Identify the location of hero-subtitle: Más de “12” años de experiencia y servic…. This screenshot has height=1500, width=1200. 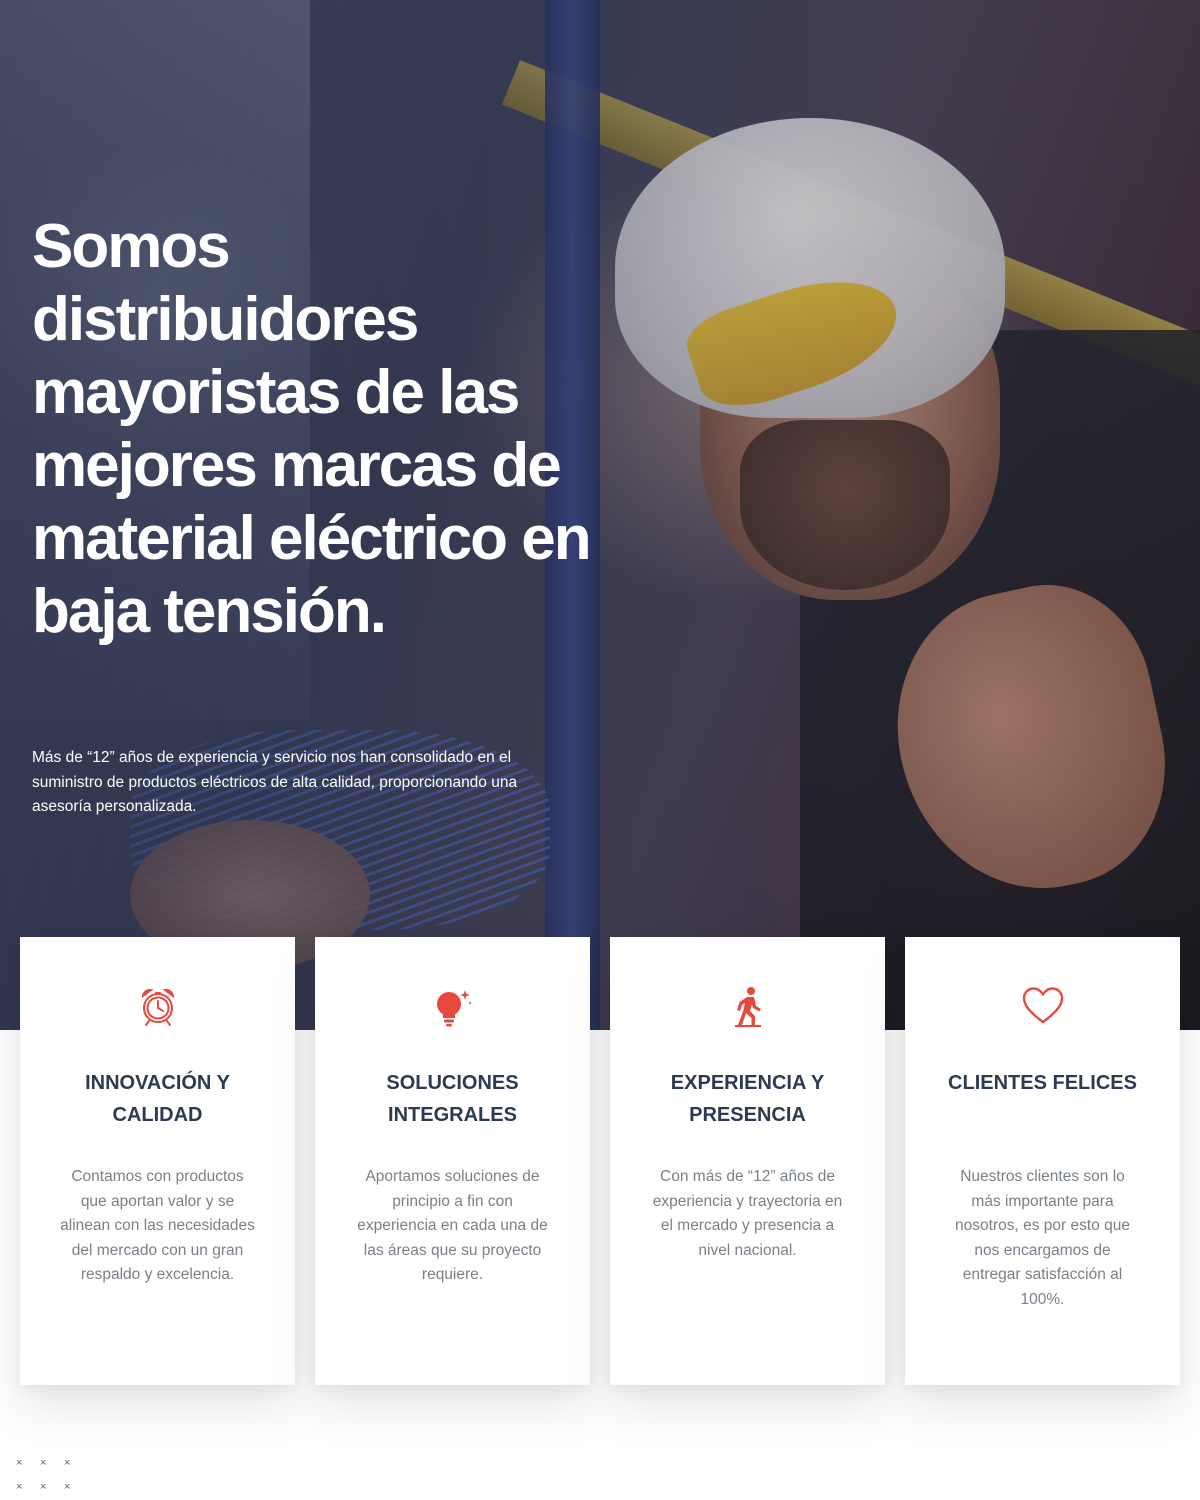
(275, 782).